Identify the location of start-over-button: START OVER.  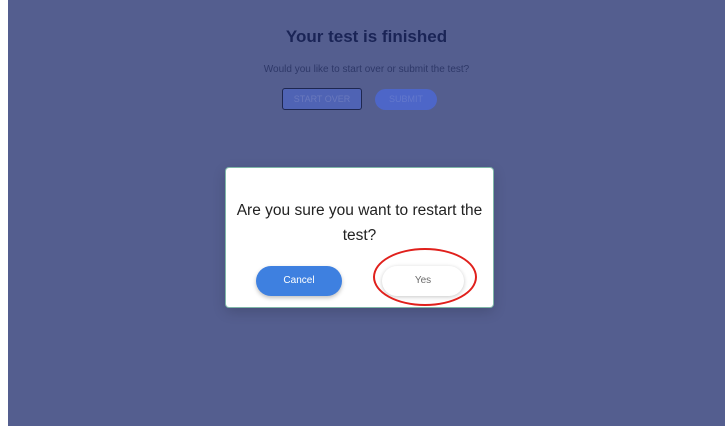
(322, 99).